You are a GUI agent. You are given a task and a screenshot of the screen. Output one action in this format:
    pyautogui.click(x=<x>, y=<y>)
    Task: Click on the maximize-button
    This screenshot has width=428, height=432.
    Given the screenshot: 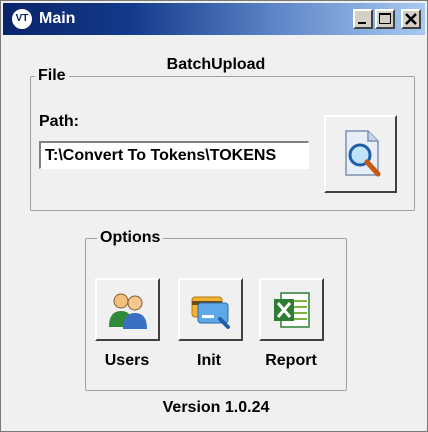 What is the action you would take?
    pyautogui.click(x=385, y=19)
    